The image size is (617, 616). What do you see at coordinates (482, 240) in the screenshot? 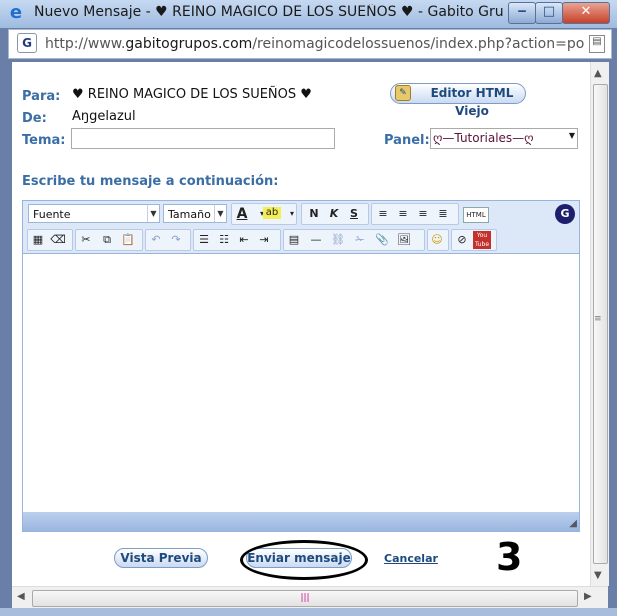
I see `youtube-icon: You Tube` at bounding box center [482, 240].